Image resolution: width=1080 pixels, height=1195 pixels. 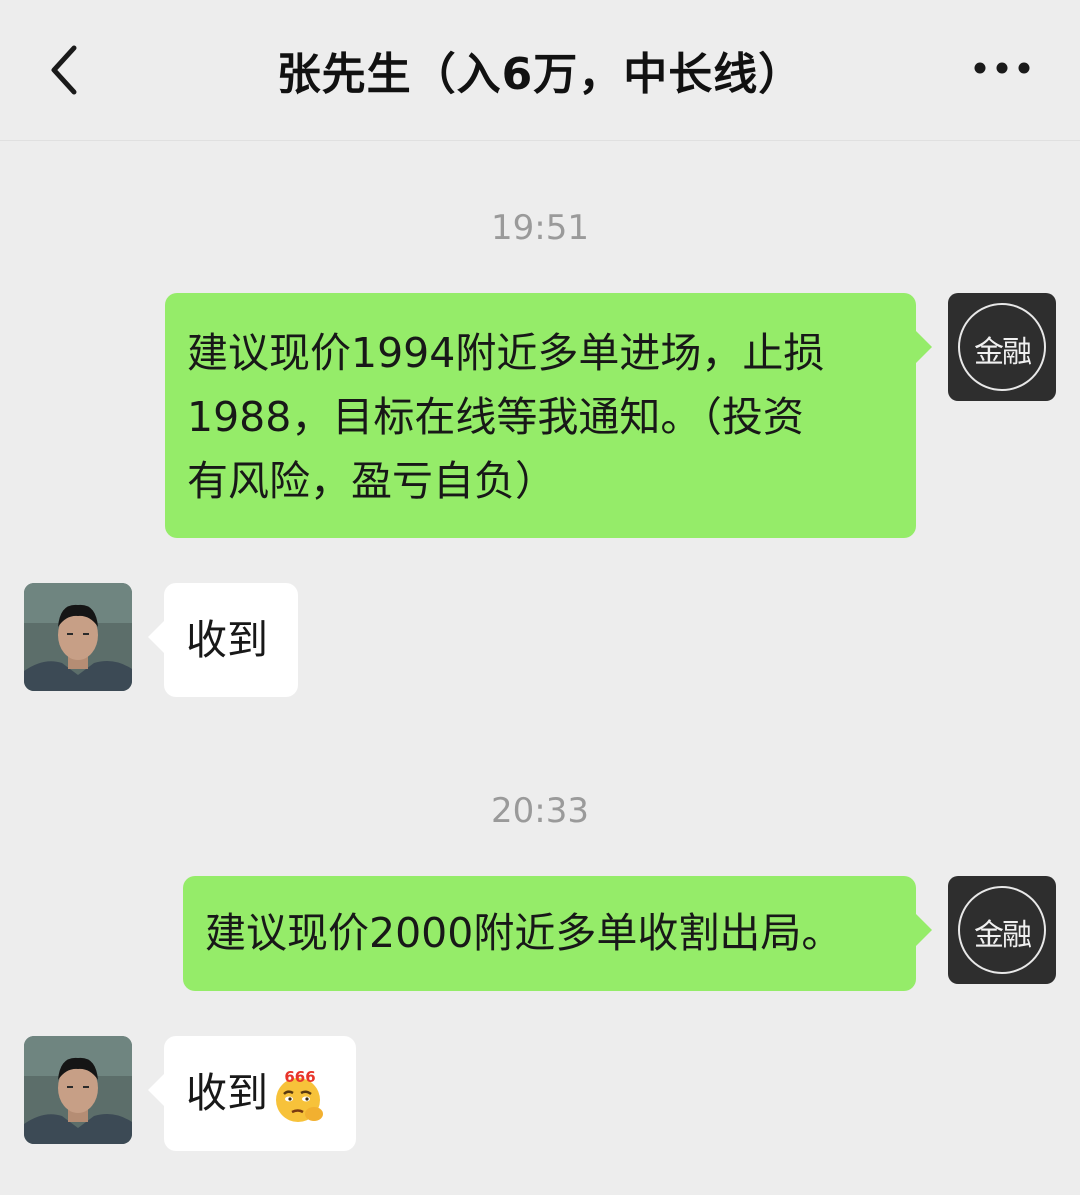 I want to click on message-timestamp: 20:33, so click(x=540, y=811).